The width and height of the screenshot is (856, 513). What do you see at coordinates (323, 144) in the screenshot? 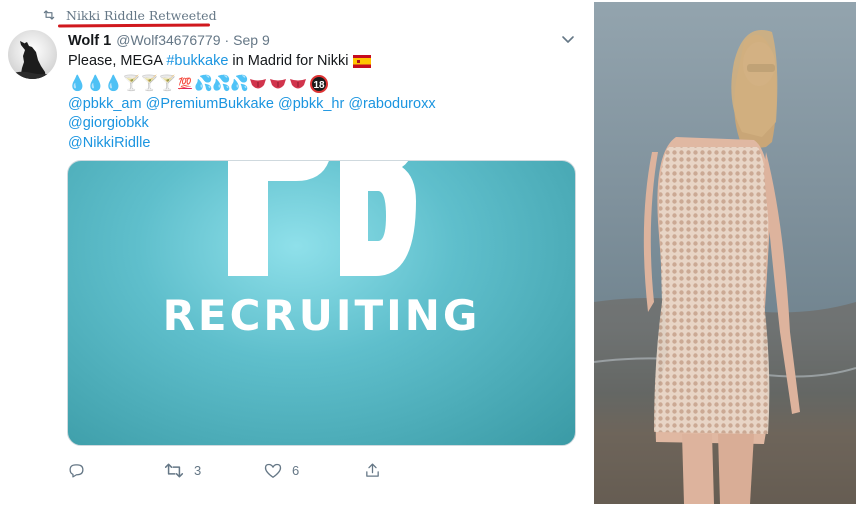
I see `mentions-line-3: @NikkiRidlle` at bounding box center [323, 144].